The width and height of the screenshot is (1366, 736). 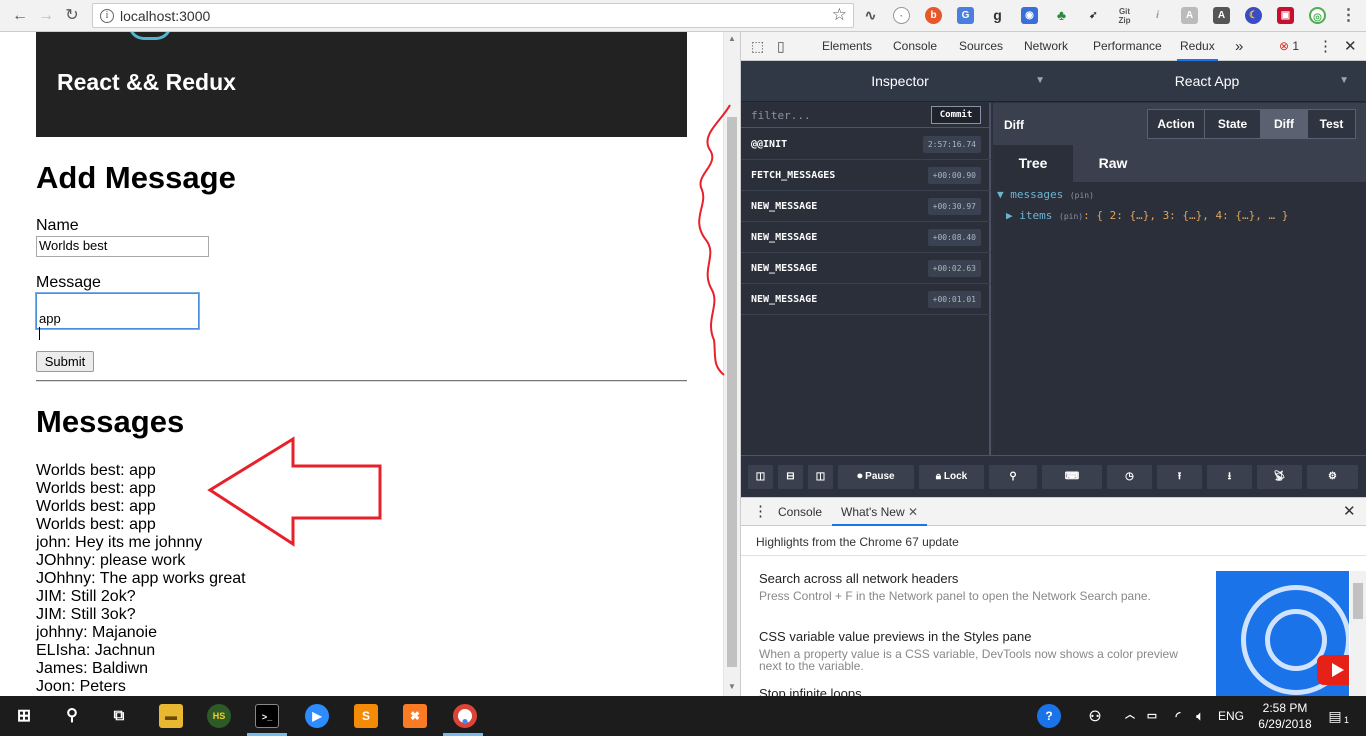 What do you see at coordinates (1189, 15) in the screenshot?
I see `angular-grey-extension-icon: A` at bounding box center [1189, 15].